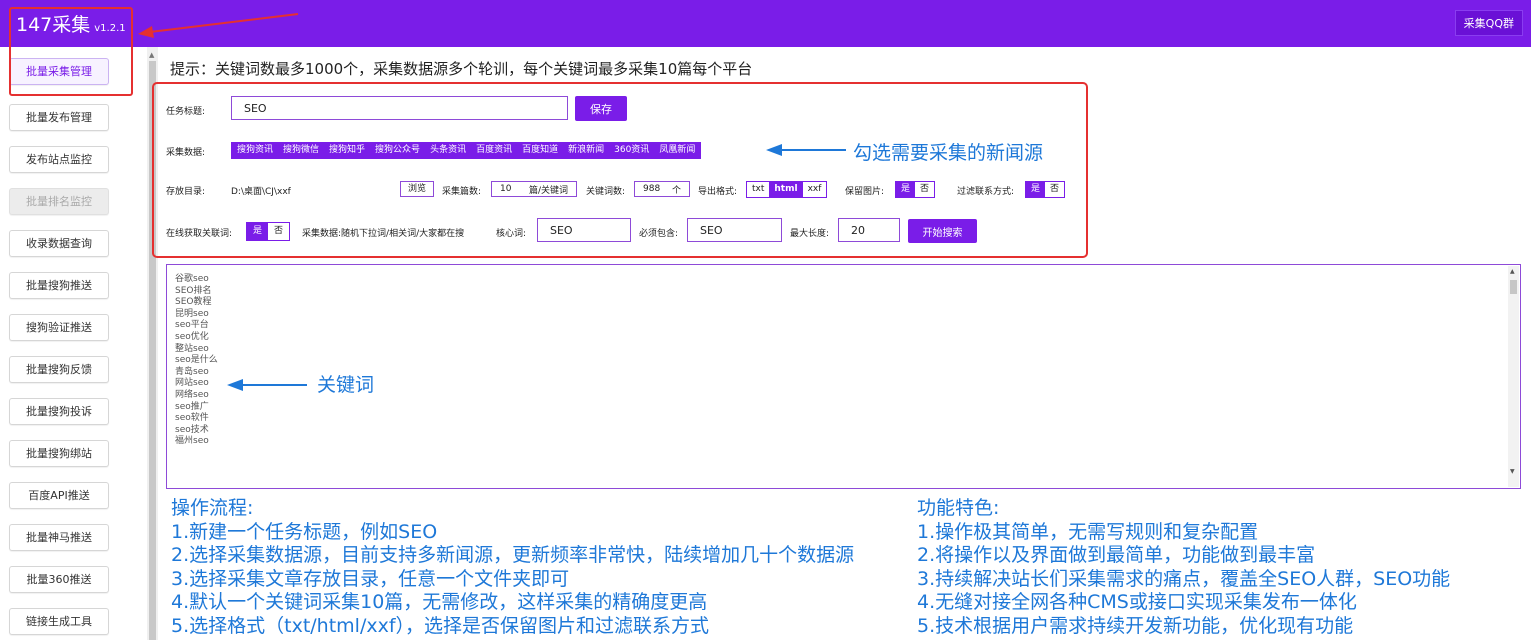 Image resolution: width=1531 pixels, height=640 pixels. What do you see at coordinates (59, 159) in the screenshot?
I see `sidebar-item-site-monitor: 发布站点监控` at bounding box center [59, 159].